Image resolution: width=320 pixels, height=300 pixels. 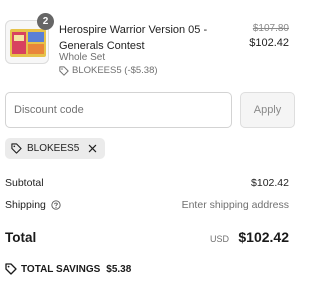 What do you see at coordinates (82, 57) in the screenshot?
I see `product-variant: Whole Set` at bounding box center [82, 57].